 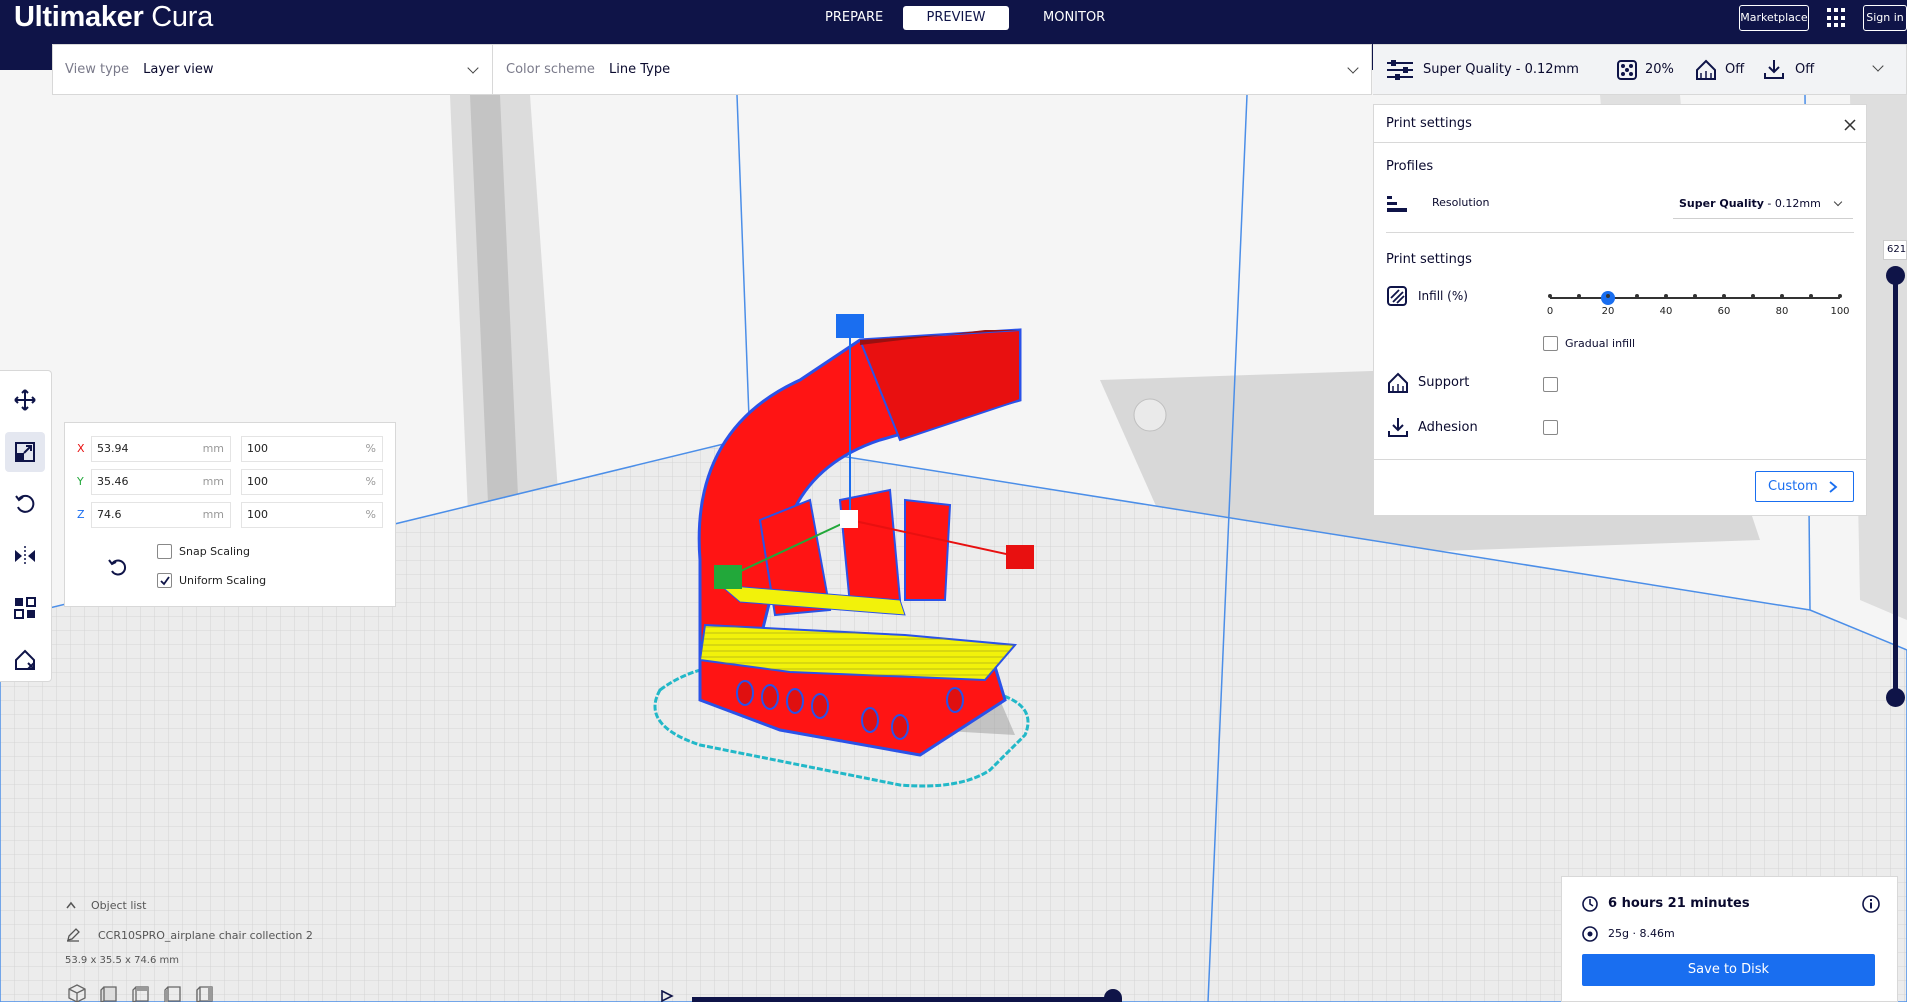 I want to click on infill-label: Infill (%), so click(x=1443, y=296).